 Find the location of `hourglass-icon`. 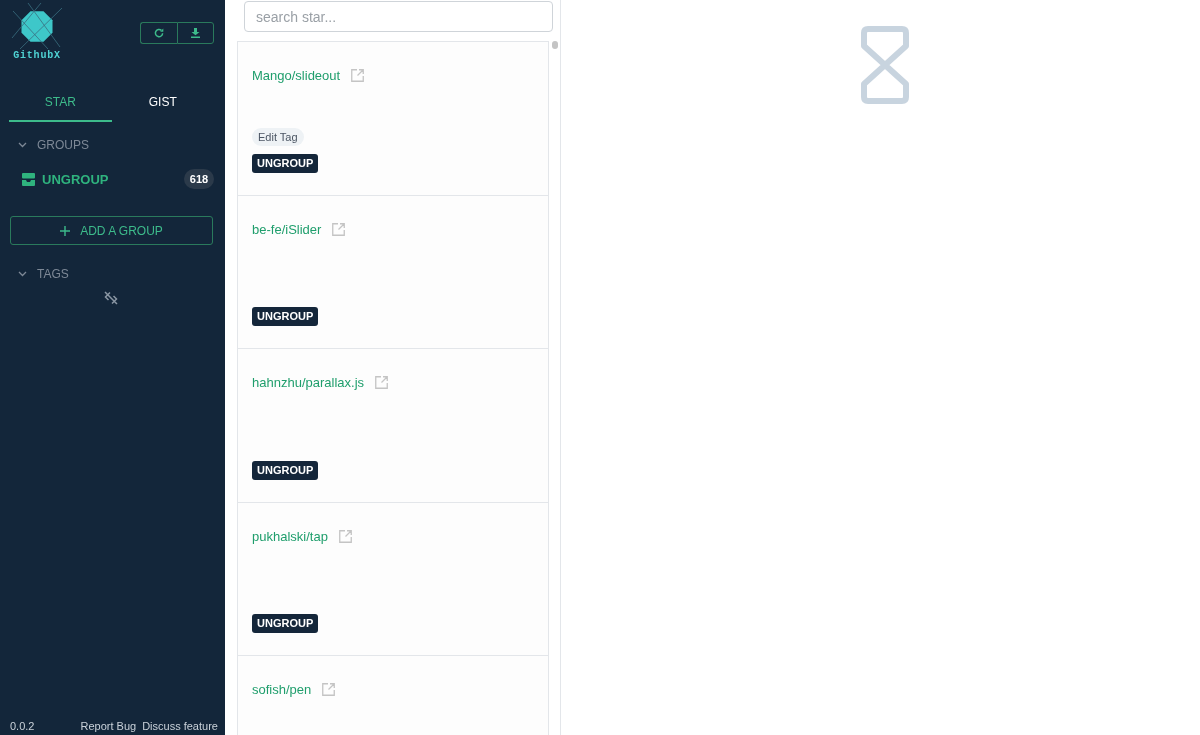

hourglass-icon is located at coordinates (885, 65).